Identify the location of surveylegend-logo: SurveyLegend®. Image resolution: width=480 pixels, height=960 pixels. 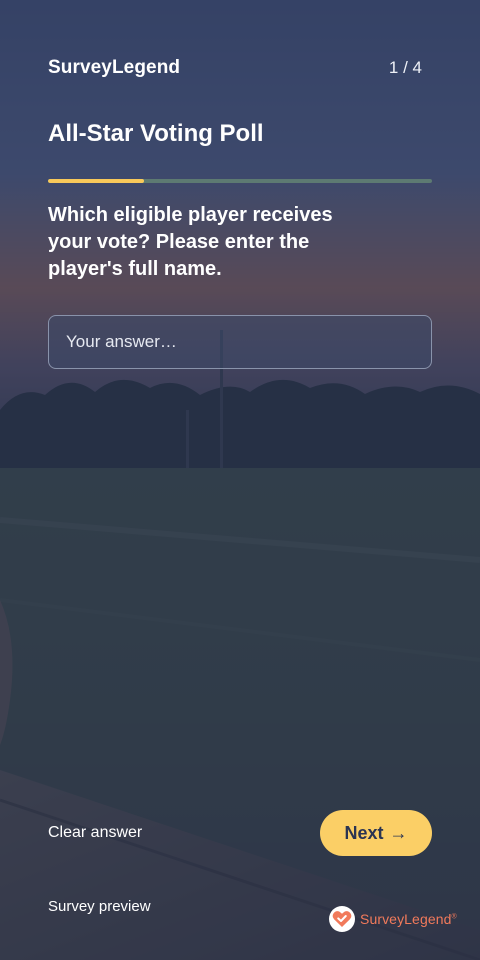
(393, 919).